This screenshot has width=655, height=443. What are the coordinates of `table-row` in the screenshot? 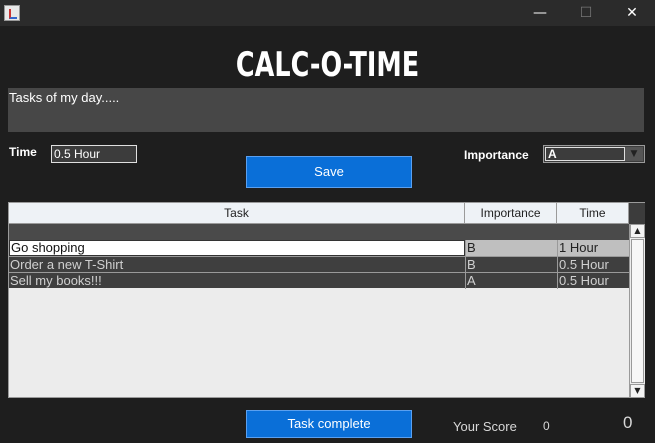 It's located at (319, 232).